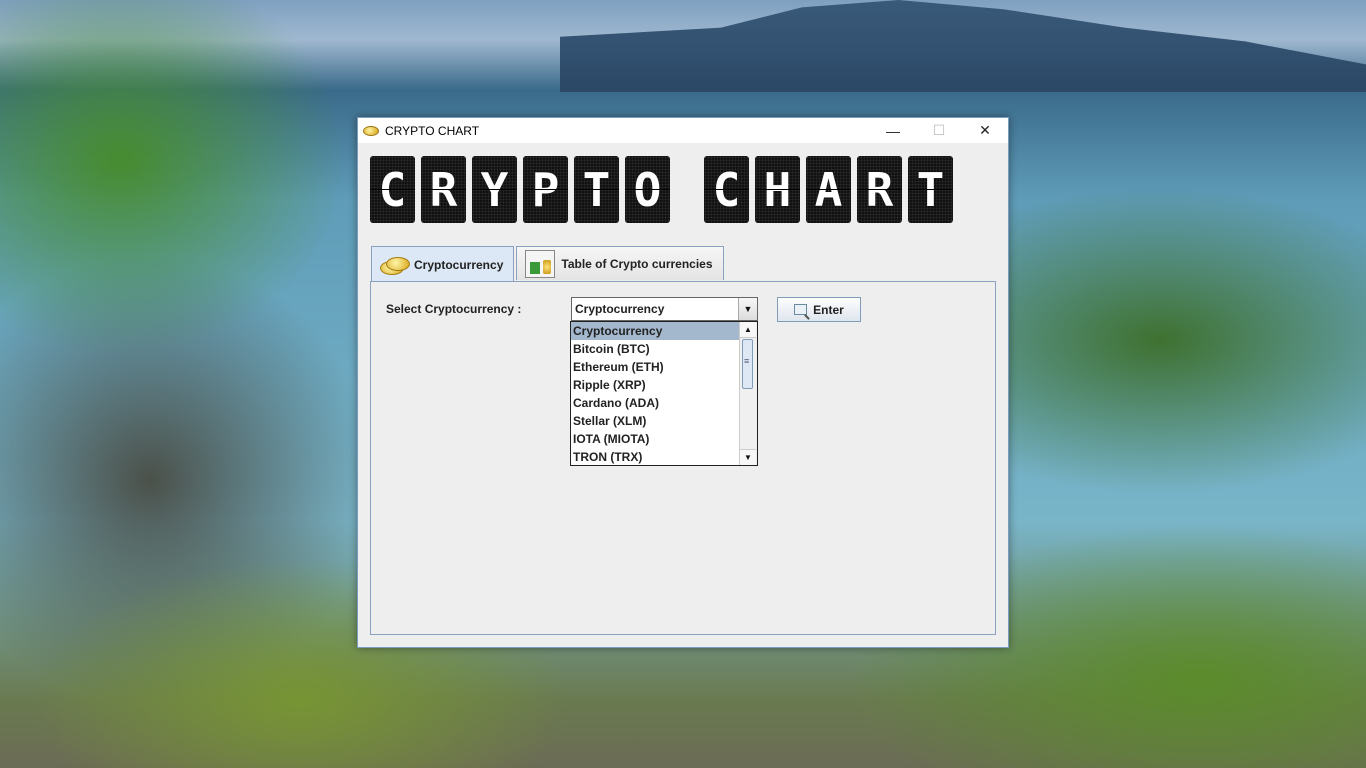  Describe the element at coordinates (540, 263) in the screenshot. I see `chart-coins-icon` at that location.